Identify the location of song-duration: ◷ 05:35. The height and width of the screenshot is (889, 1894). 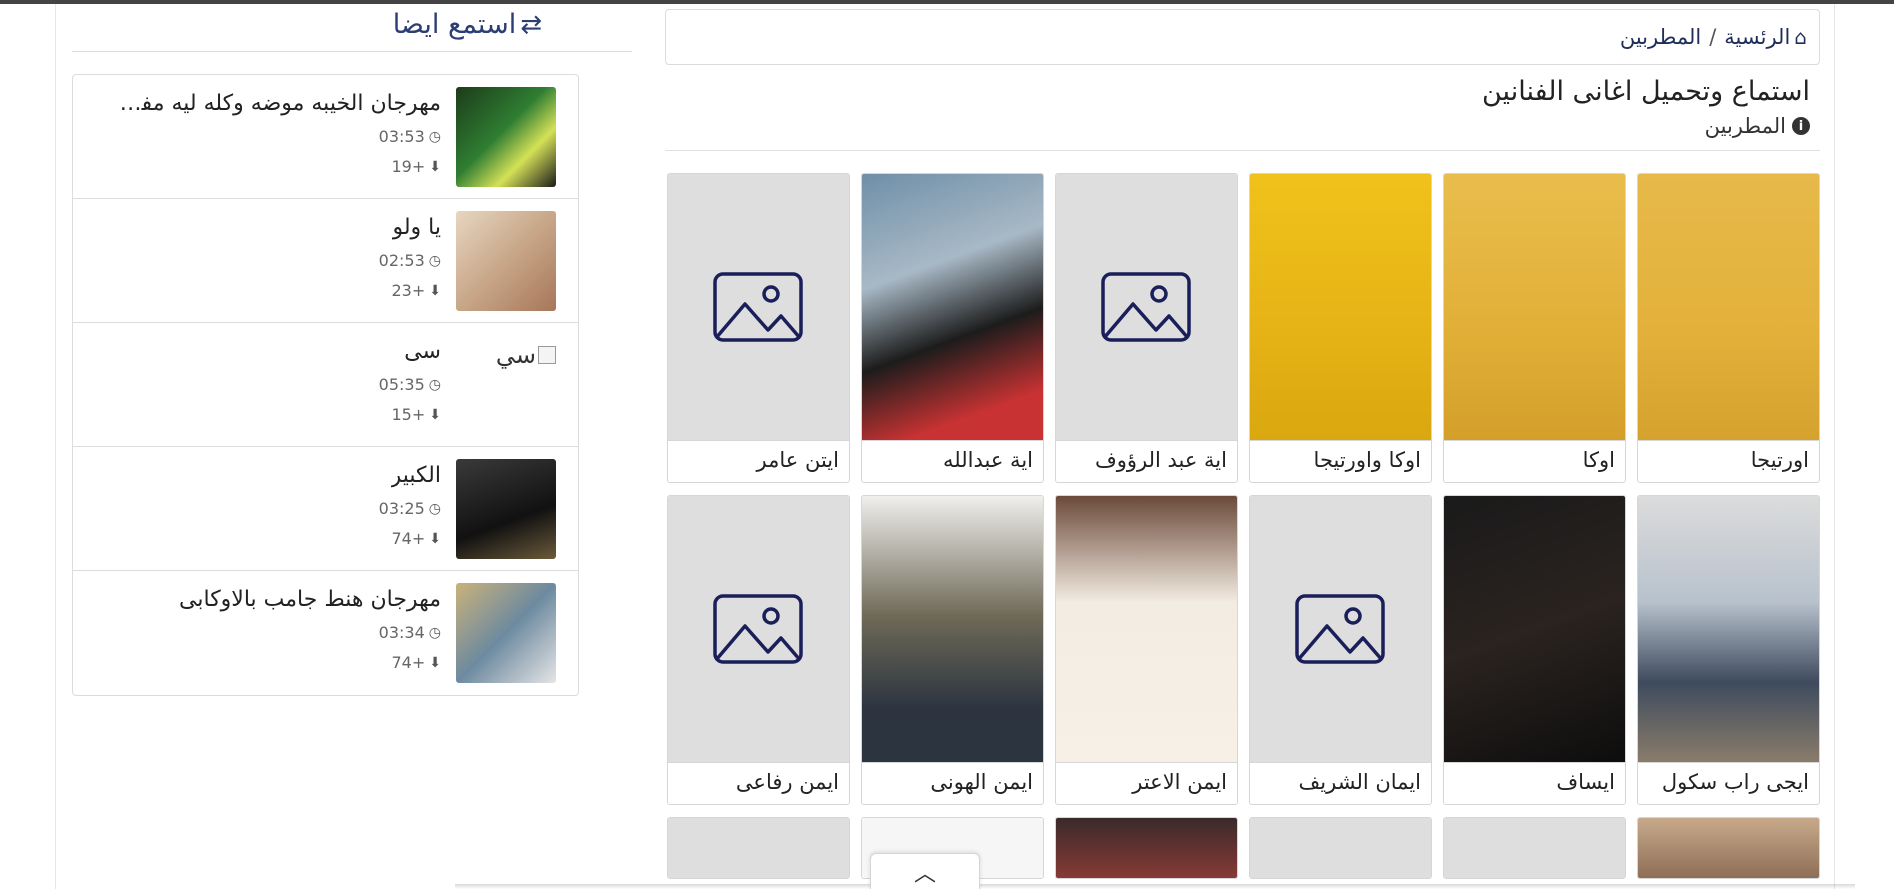
(410, 384).